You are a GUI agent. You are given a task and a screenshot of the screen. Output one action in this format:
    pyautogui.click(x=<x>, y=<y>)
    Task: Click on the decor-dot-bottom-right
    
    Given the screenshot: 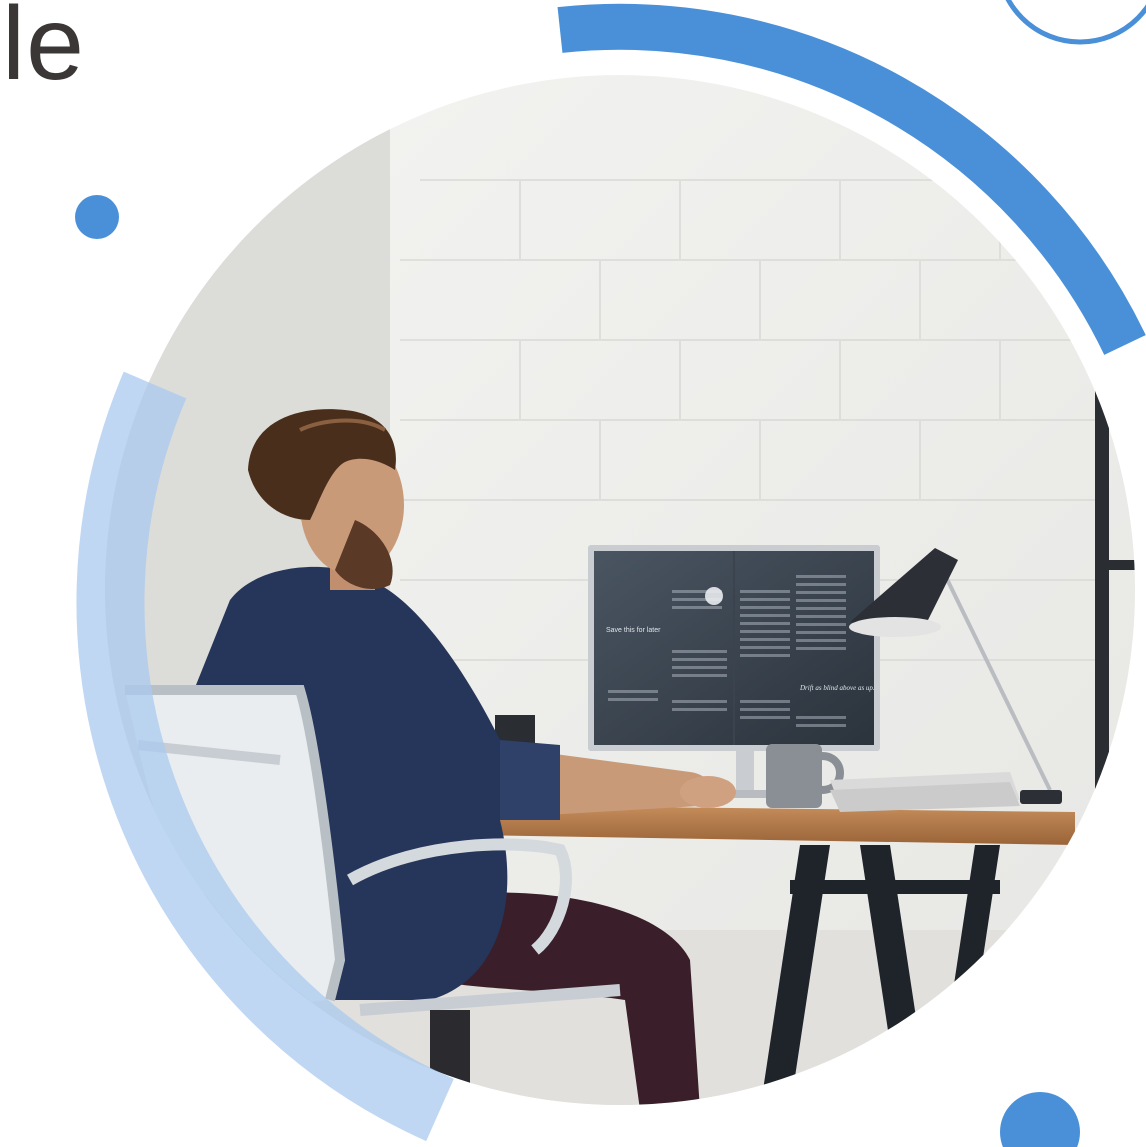 What is the action you would take?
    pyautogui.click(x=1040, y=1119)
    